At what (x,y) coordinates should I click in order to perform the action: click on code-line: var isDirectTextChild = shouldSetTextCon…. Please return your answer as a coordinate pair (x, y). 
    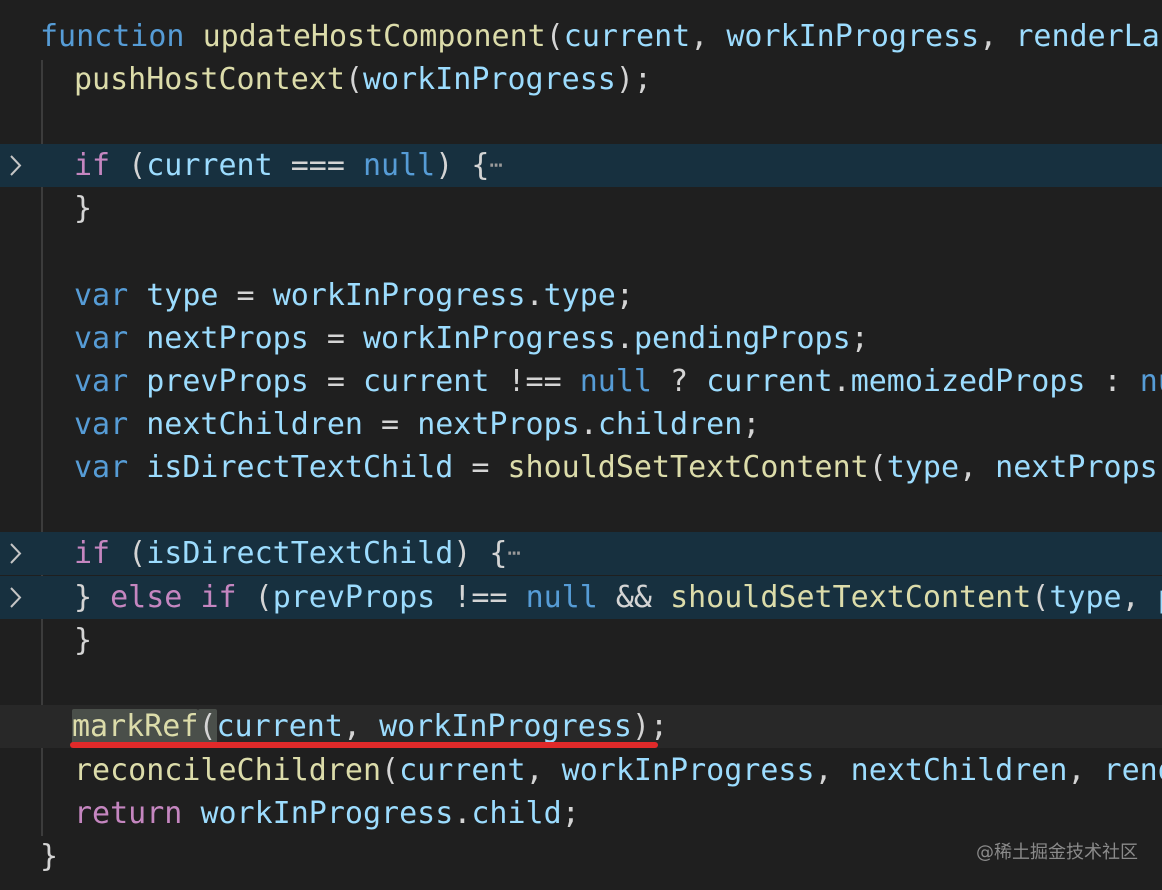
    Looking at the image, I should click on (581, 467).